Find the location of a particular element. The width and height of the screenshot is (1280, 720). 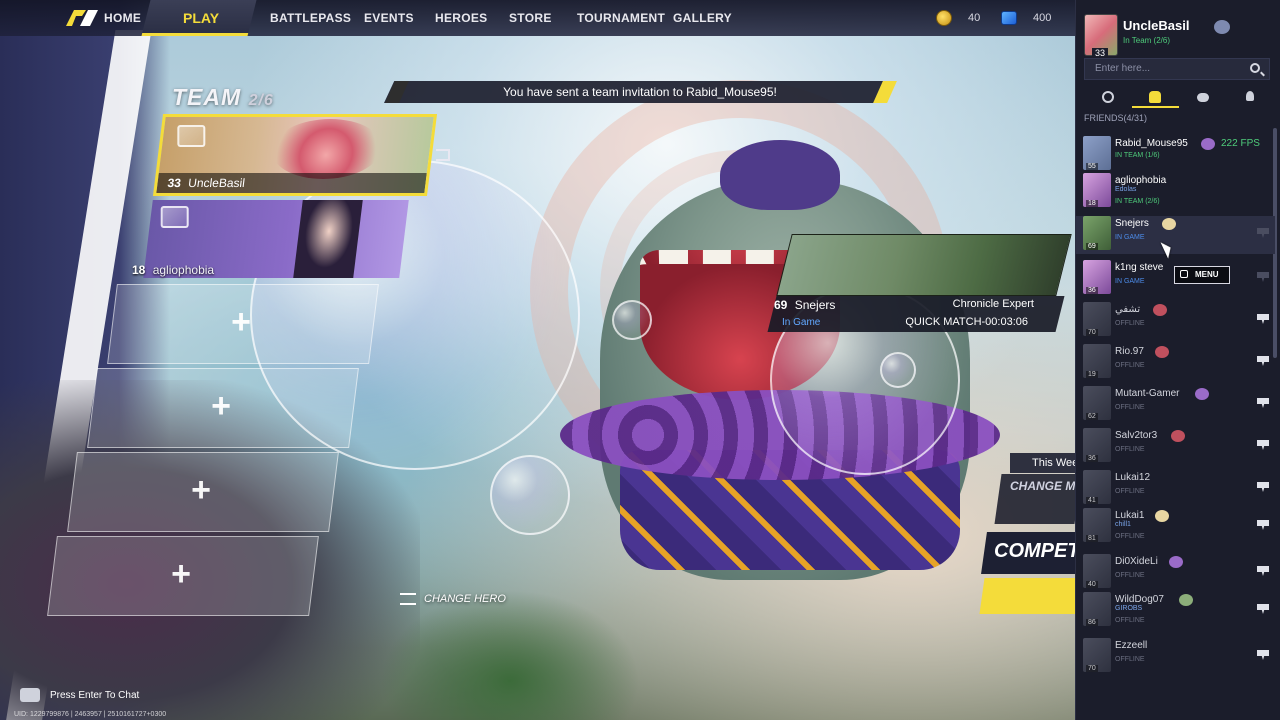

friend-level: 69 is located at coordinates (1092, 246).